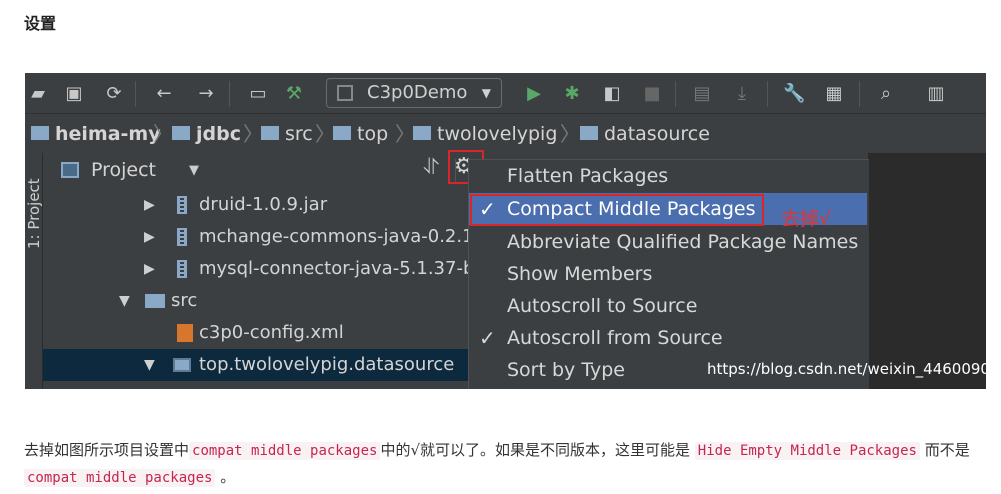  Describe the element at coordinates (345, 93) in the screenshot. I see `config-icon` at that location.